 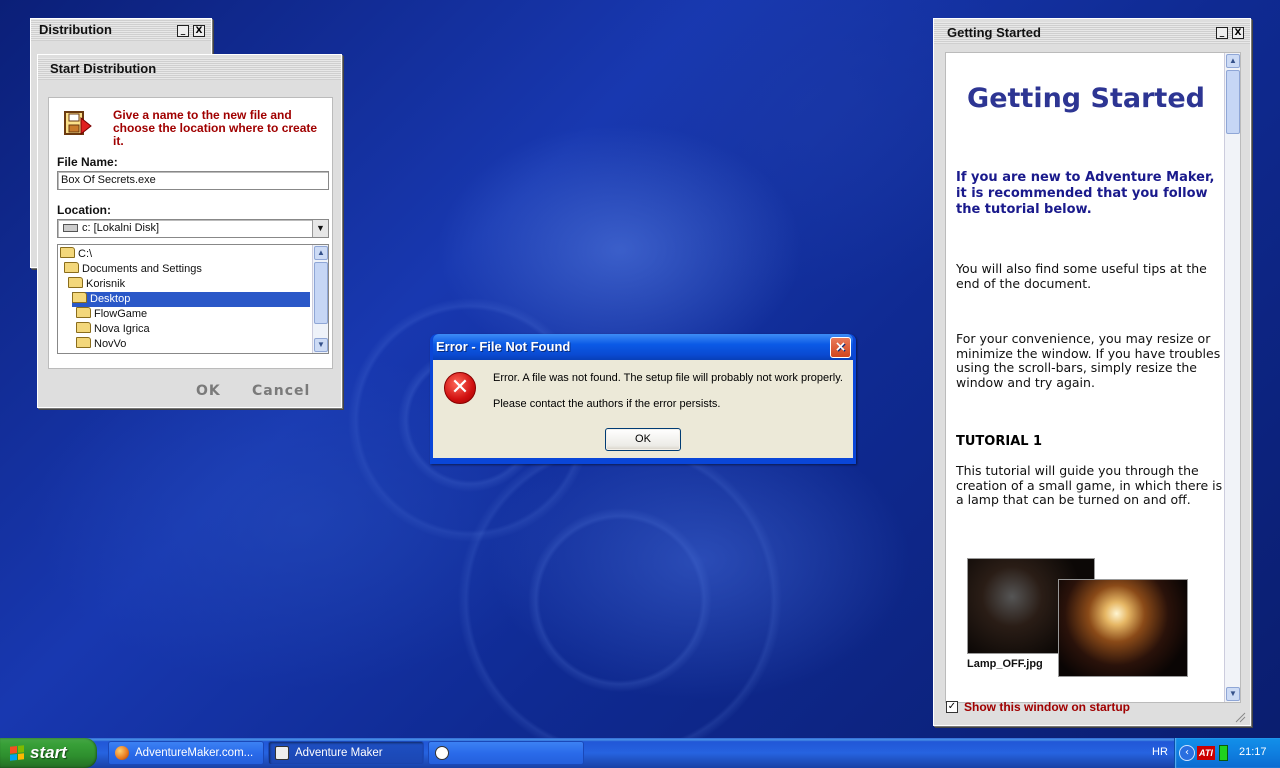 I want to click on error-icon: ✕, so click(x=460, y=388).